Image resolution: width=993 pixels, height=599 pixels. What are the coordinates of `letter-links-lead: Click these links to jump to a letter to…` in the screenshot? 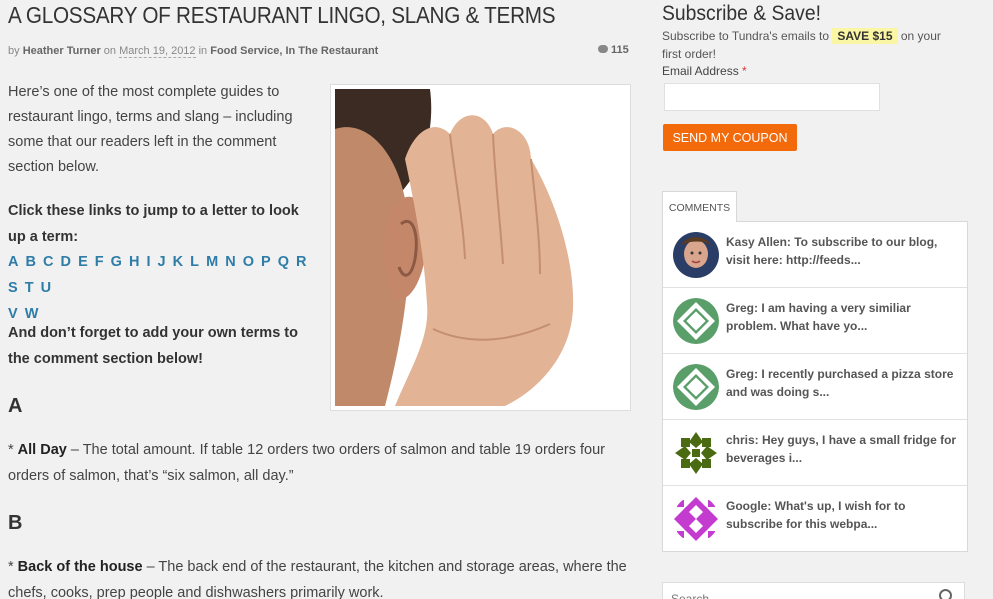 It's located at (153, 224).